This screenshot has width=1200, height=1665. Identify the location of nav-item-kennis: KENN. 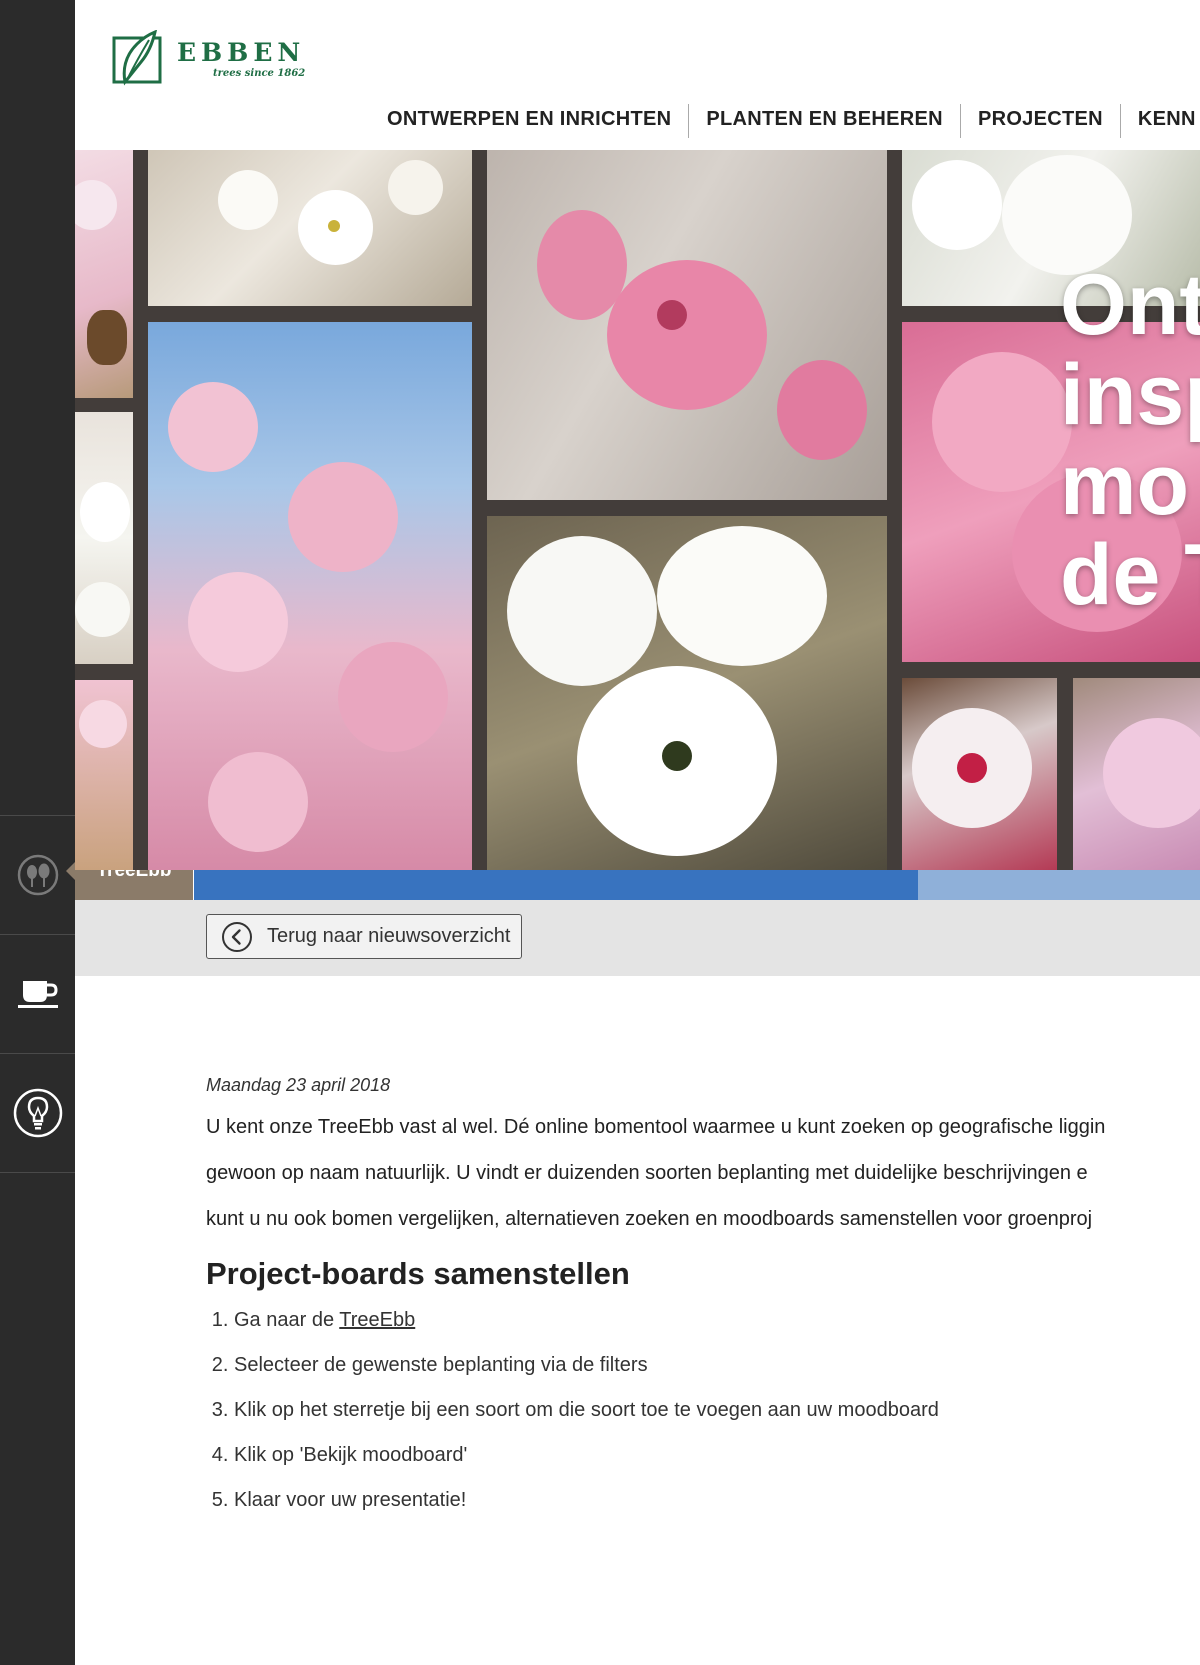
(1159, 121).